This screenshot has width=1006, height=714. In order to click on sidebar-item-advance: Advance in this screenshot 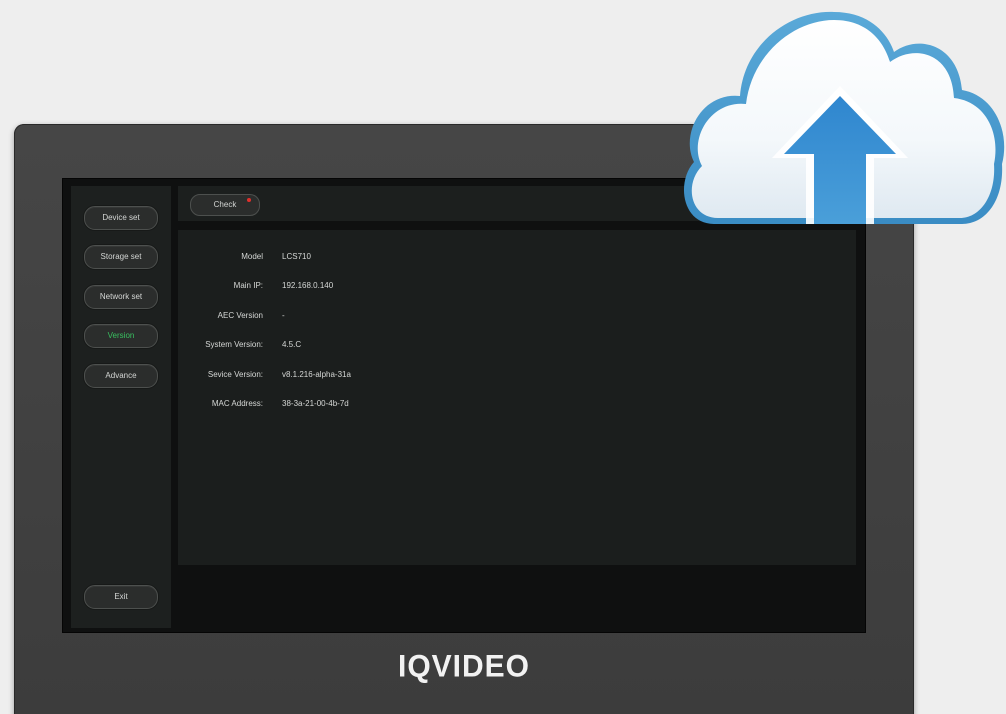, I will do `click(121, 376)`.